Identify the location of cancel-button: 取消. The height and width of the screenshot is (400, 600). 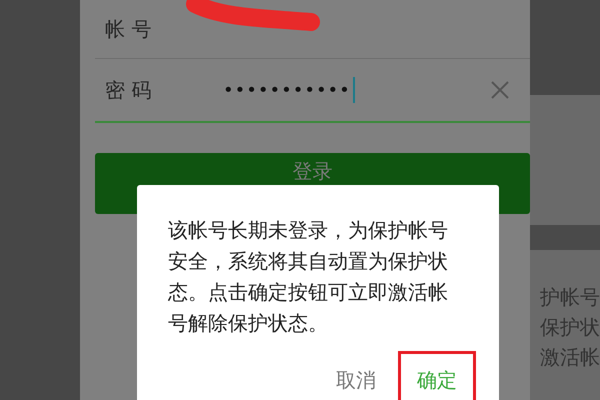
(356, 380).